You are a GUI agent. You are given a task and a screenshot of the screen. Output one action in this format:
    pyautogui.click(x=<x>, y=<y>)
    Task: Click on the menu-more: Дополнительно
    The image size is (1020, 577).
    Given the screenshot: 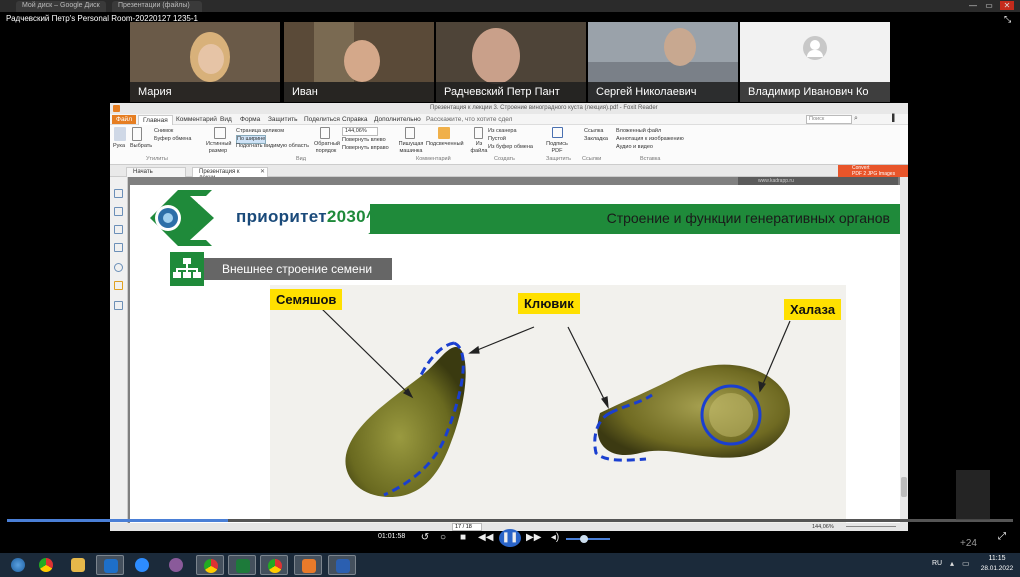 What is the action you would take?
    pyautogui.click(x=397, y=119)
    